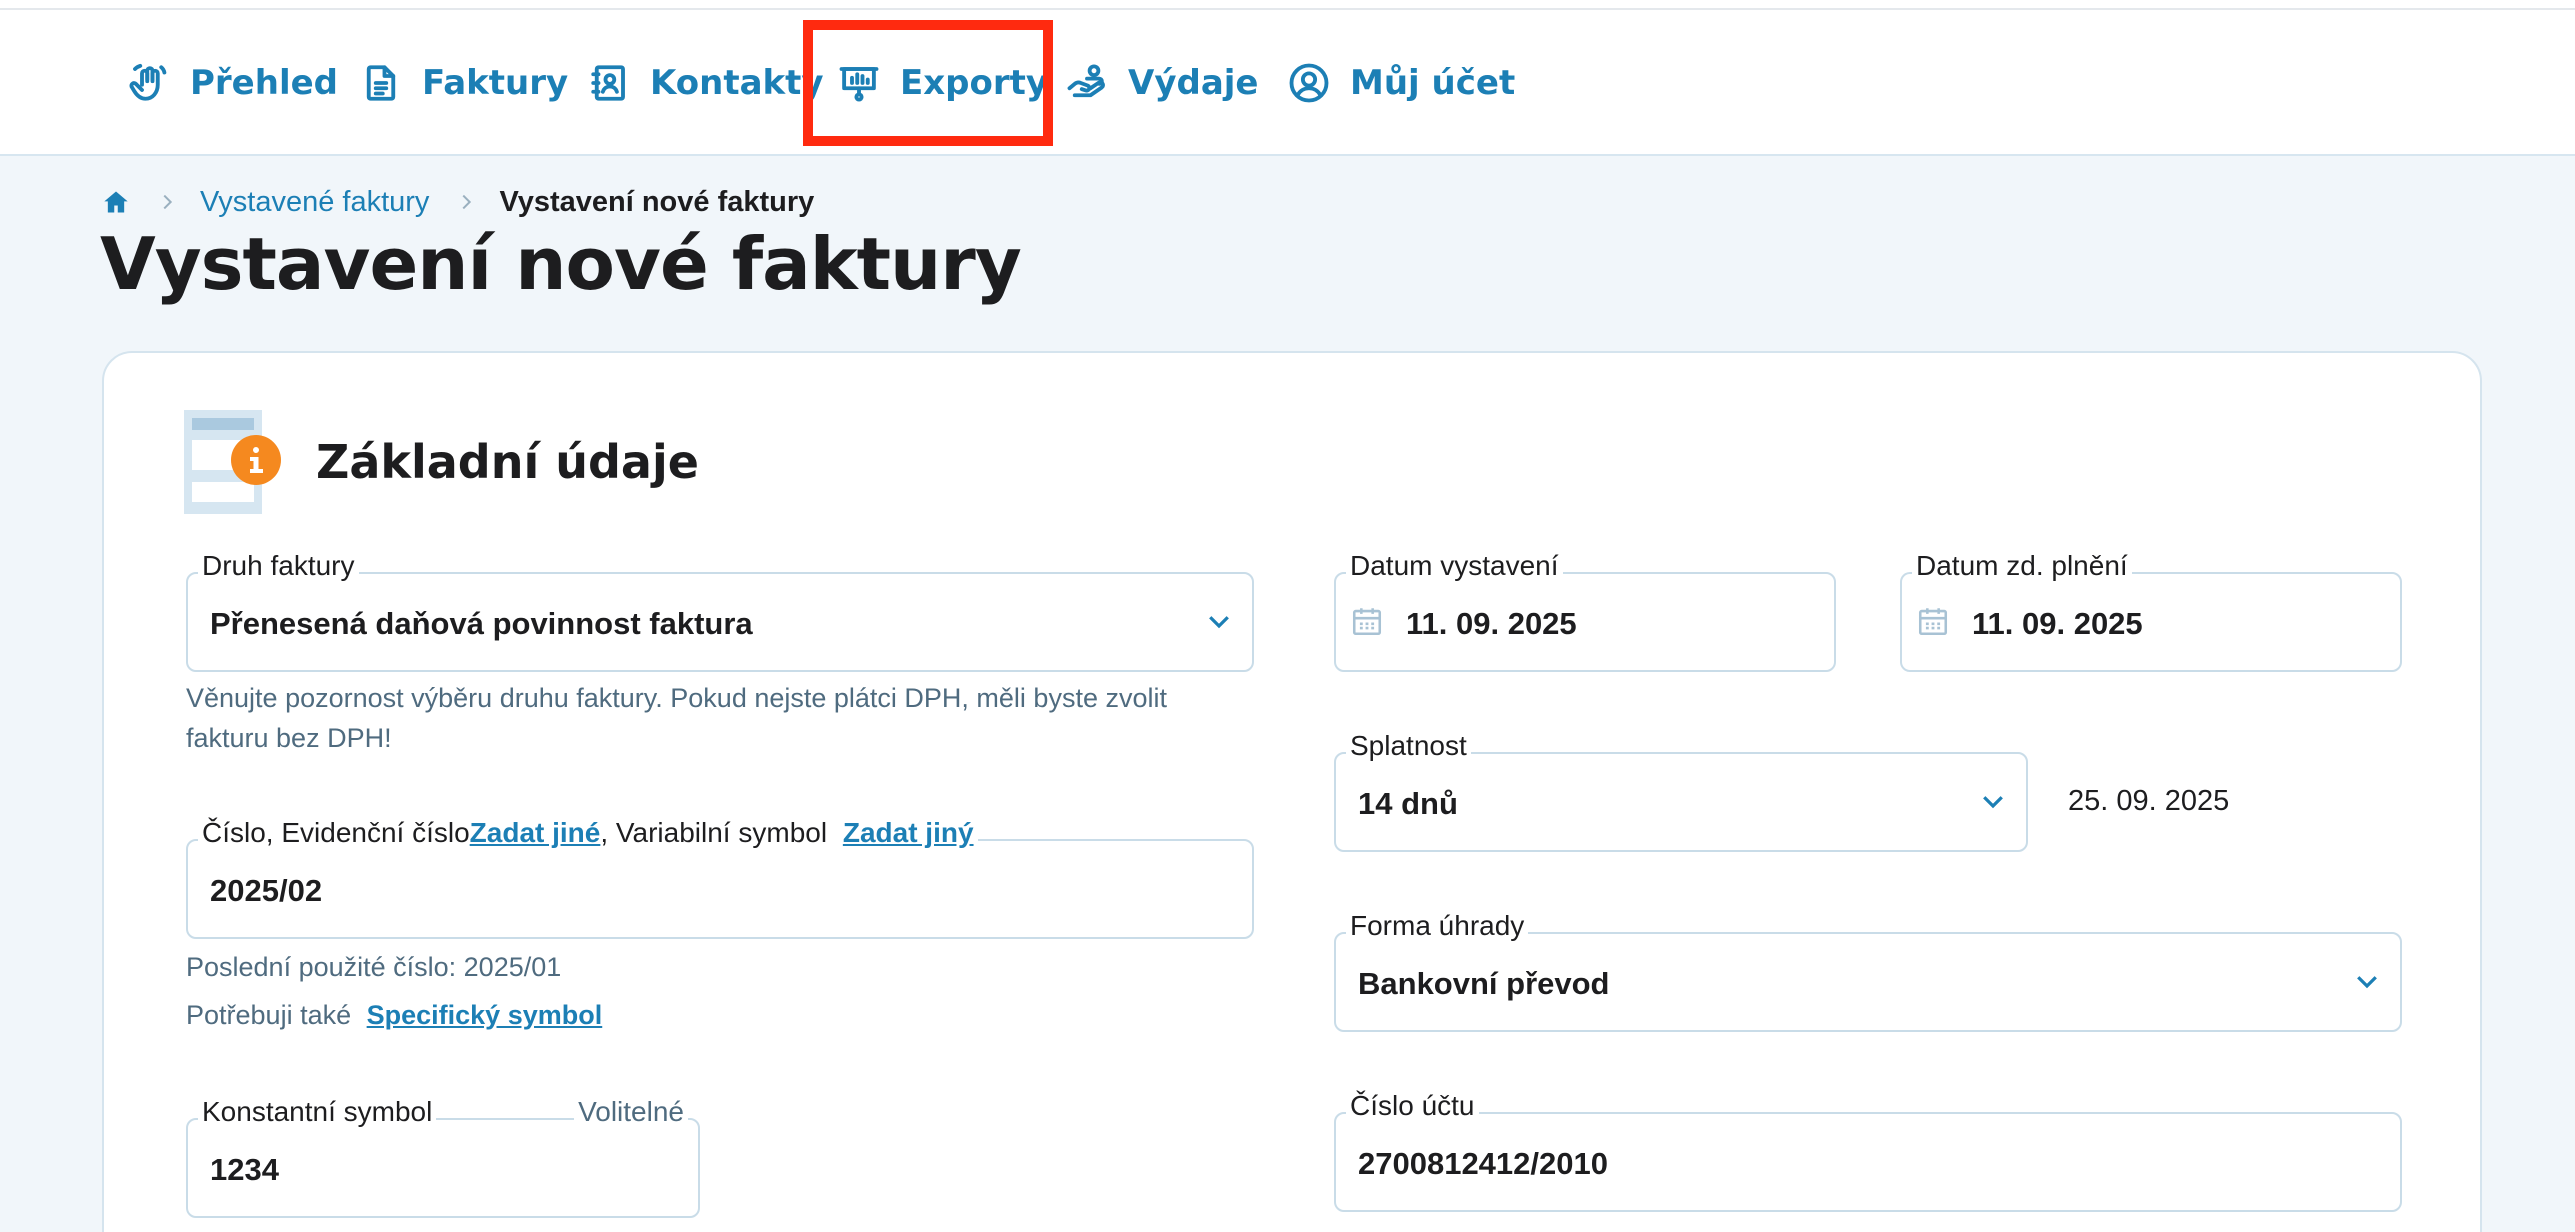 This screenshot has height=1232, width=2575. Describe the element at coordinates (481, 623) in the screenshot. I see `field-value: Přenesená daňová povinnost faktura` at that location.